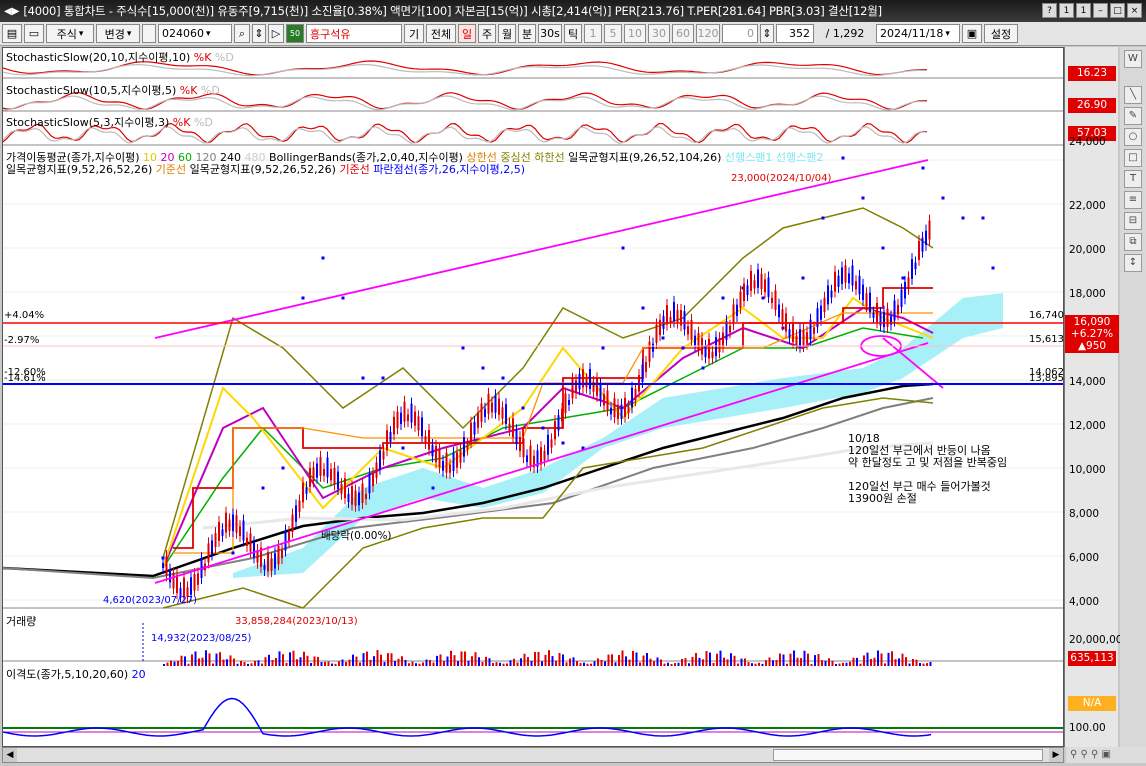 The height and width of the screenshot is (766, 1146). Describe the element at coordinates (527, 33) in the screenshot. I see `period-button-minute: 분` at that location.